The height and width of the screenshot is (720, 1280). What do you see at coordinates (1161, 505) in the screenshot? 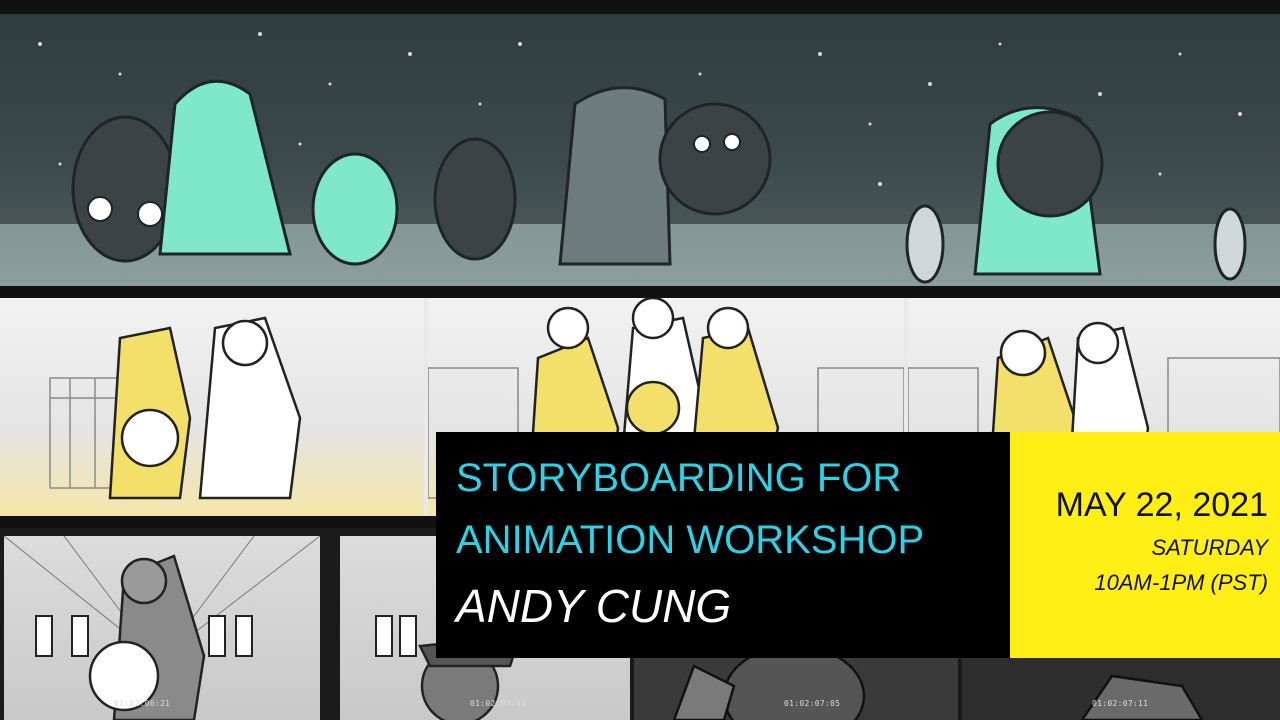
I see `event-date: MAY 22, 2021` at bounding box center [1161, 505].